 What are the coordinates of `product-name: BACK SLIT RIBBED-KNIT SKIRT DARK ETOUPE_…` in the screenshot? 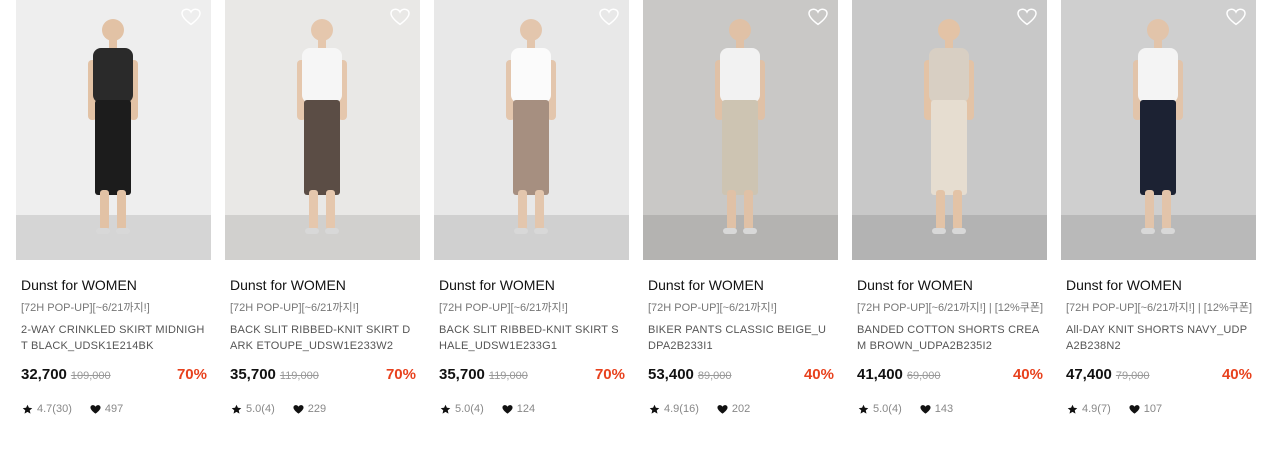 It's located at (322, 338).